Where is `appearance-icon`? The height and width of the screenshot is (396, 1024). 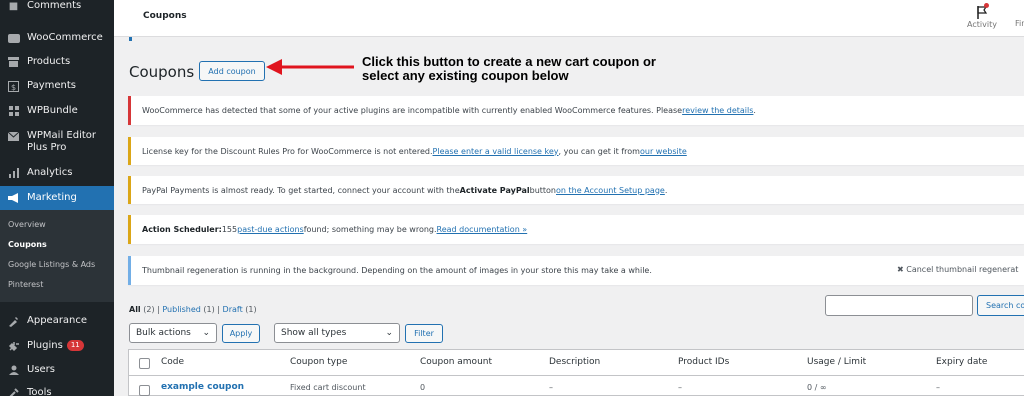 appearance-icon is located at coordinates (13, 321).